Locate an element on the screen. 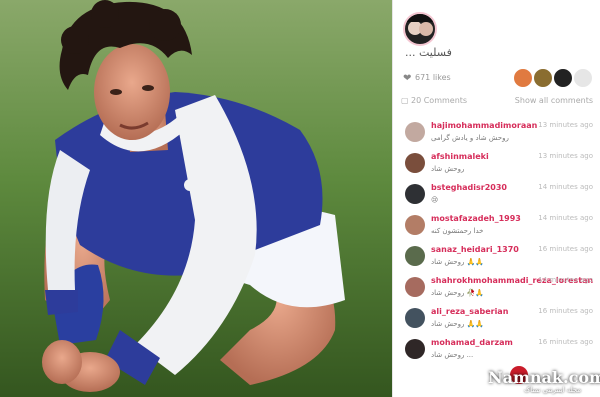 This screenshot has height=397, width=600. commenter-username: ali_reza_saberian is located at coordinates (469, 311).